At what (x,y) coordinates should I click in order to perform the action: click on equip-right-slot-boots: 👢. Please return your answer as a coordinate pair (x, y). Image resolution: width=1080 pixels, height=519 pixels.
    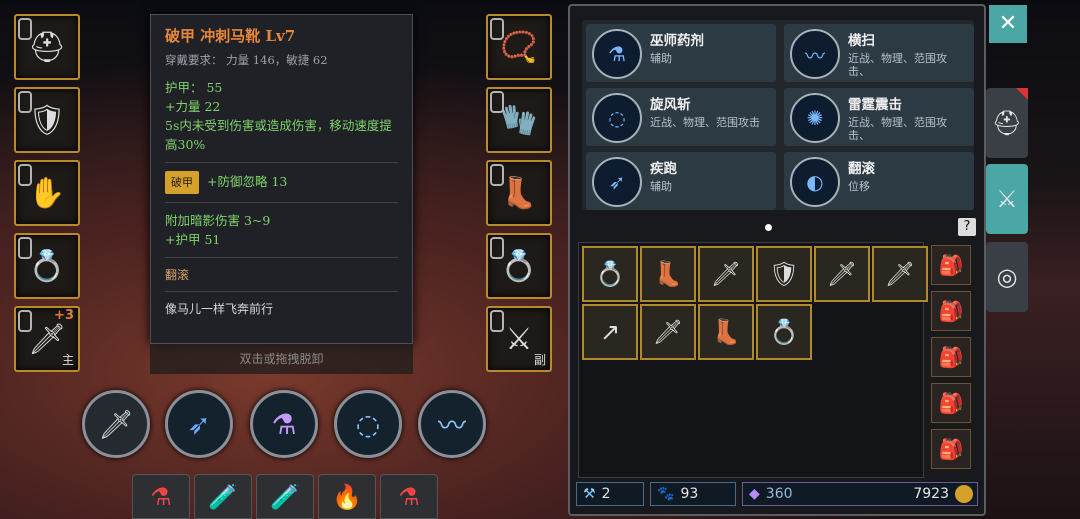
    Looking at the image, I should click on (519, 193).